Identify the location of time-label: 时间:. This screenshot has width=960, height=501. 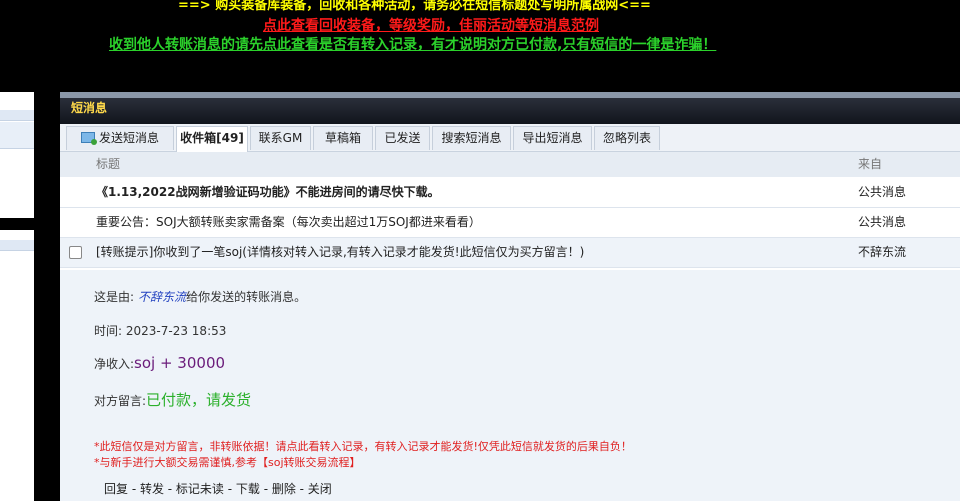
(108, 331).